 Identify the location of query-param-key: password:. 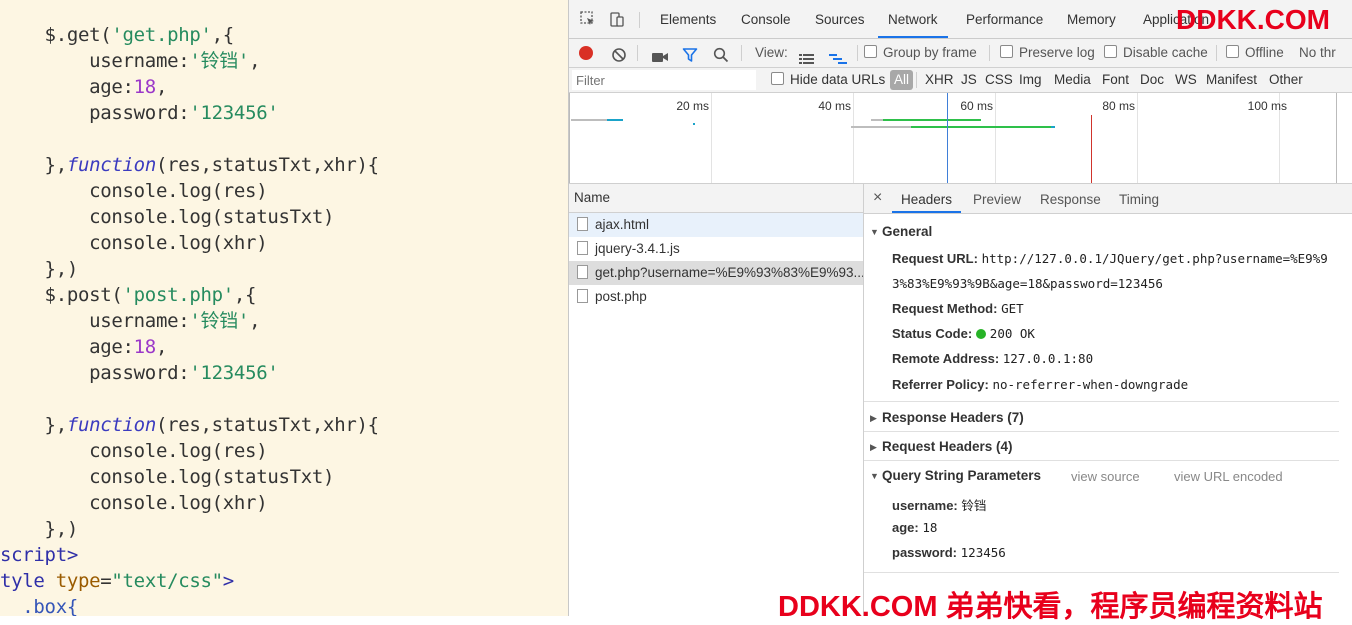
(925, 552).